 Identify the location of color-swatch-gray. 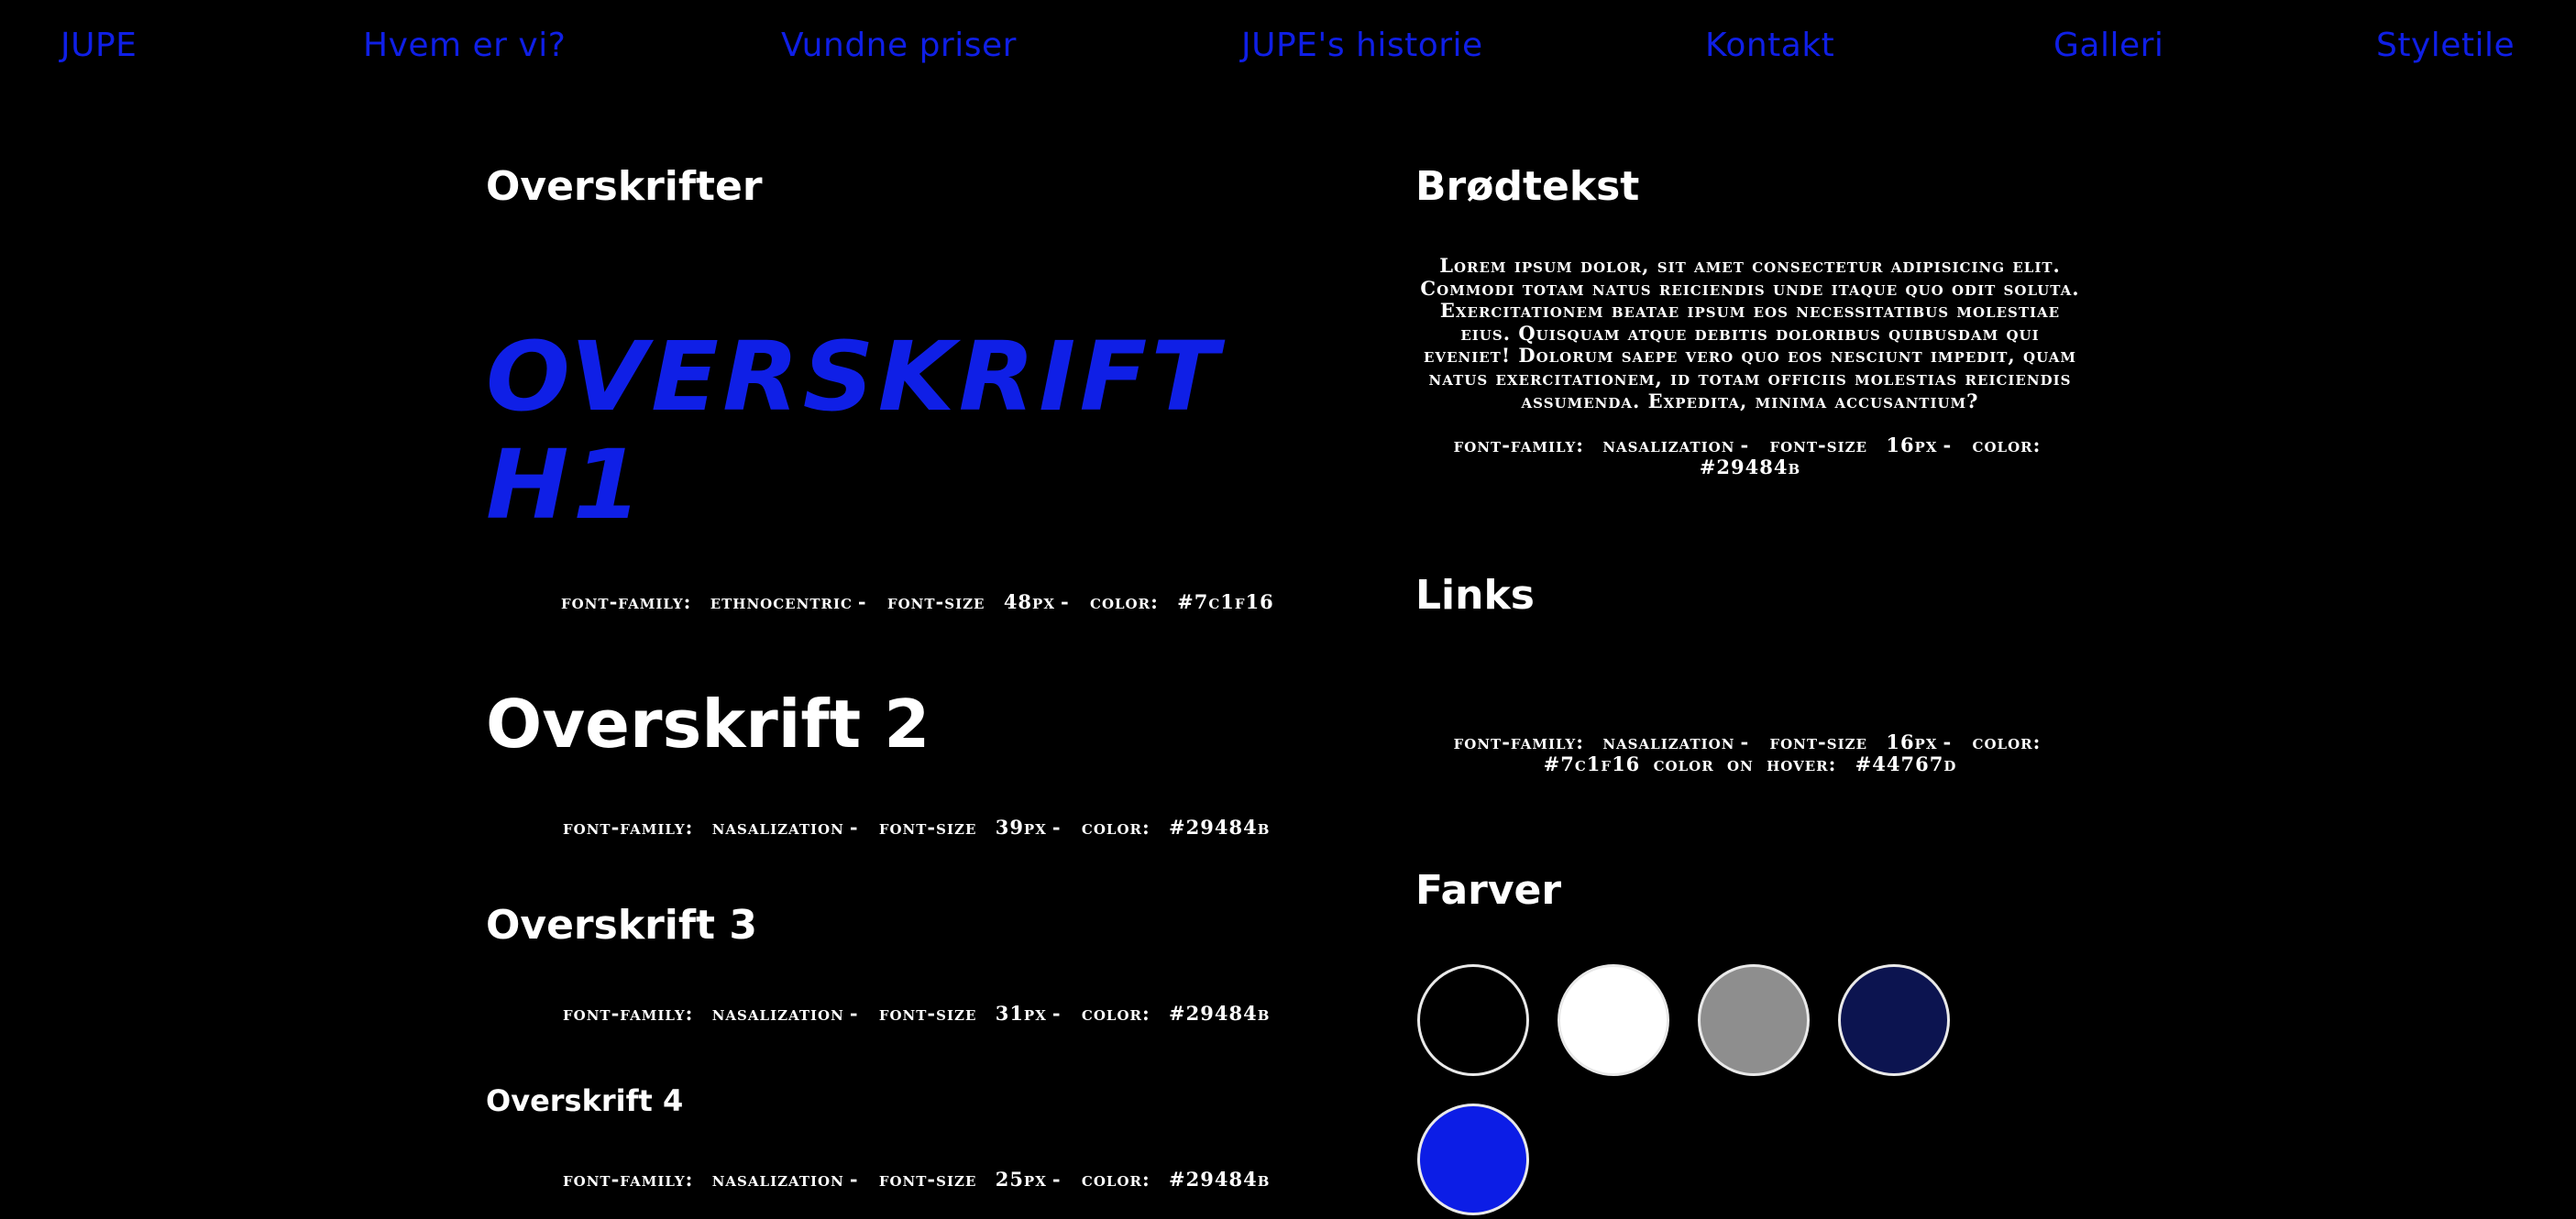
(1754, 1020).